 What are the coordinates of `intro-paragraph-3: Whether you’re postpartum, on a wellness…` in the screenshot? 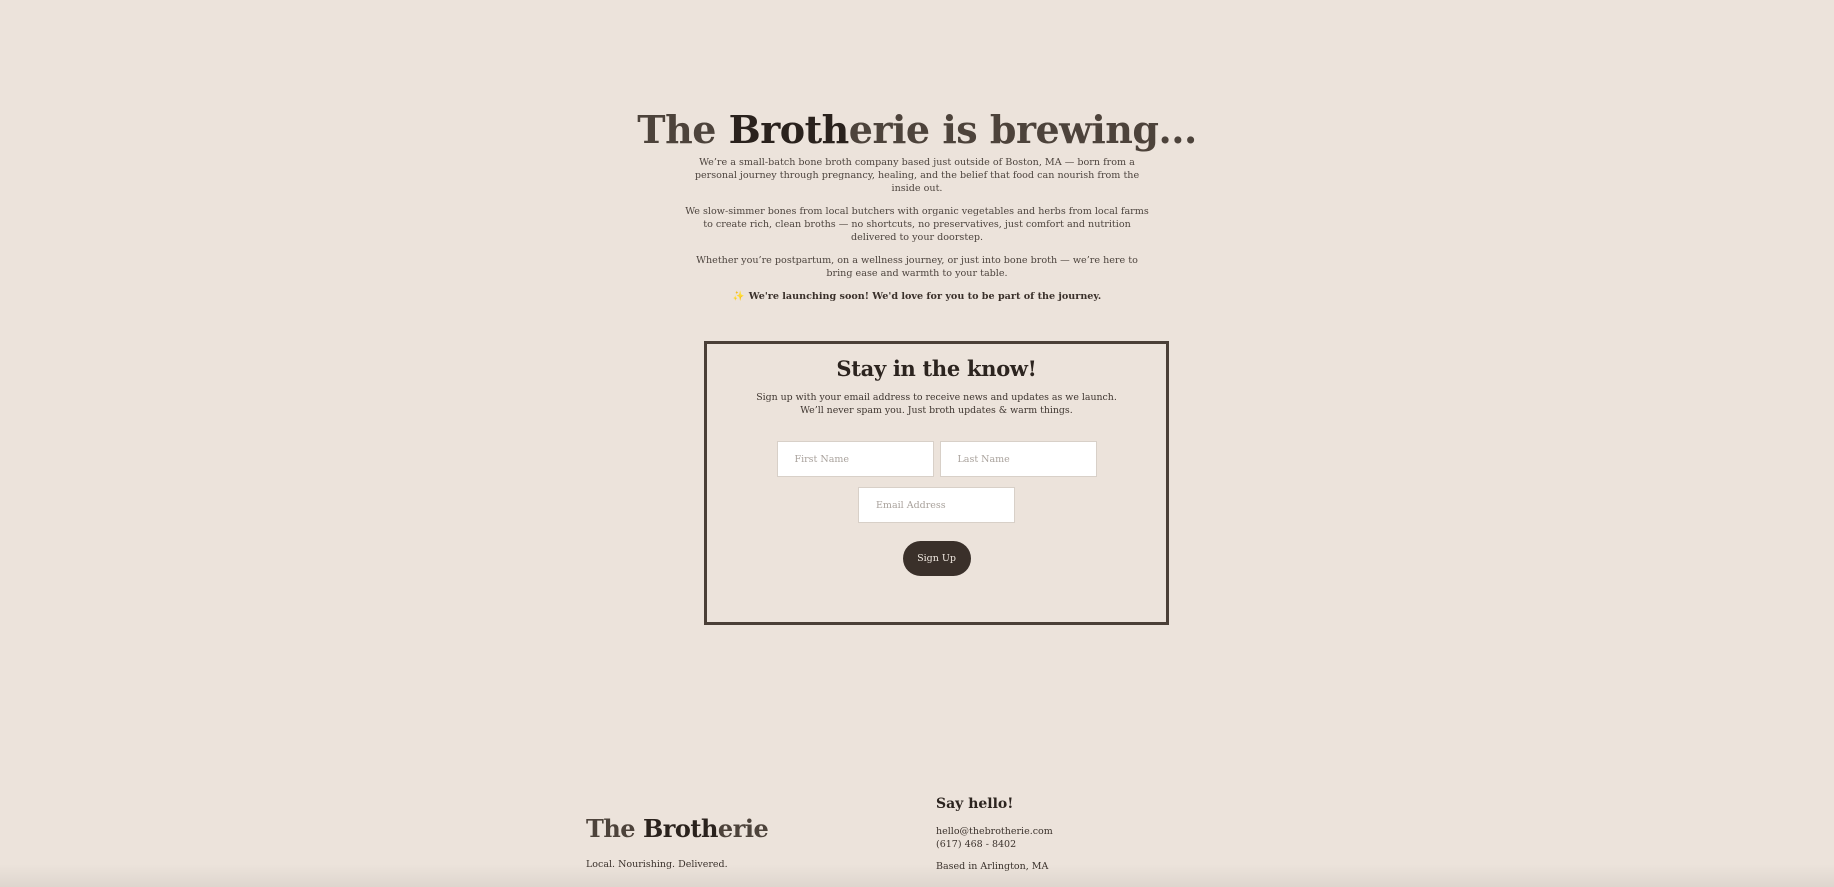 It's located at (917, 267).